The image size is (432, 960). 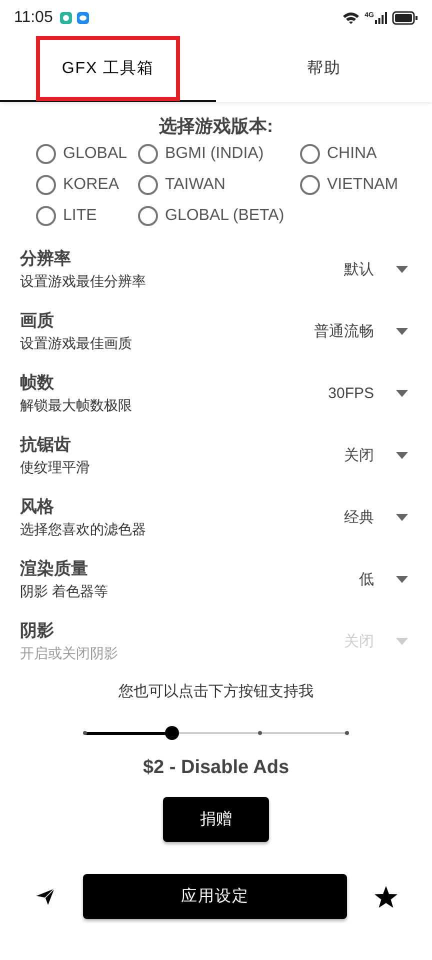 What do you see at coordinates (381, 18) in the screenshot?
I see `signal-icon` at bounding box center [381, 18].